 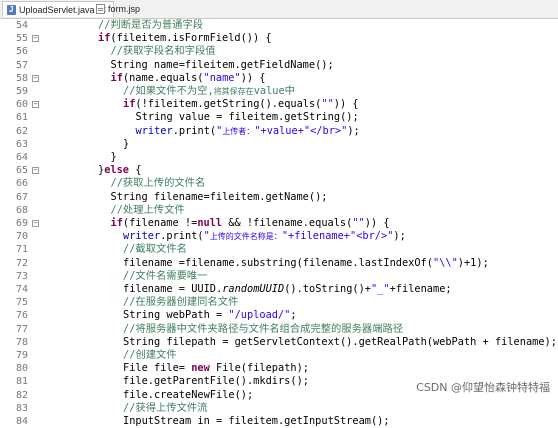 I want to click on code-line: 77 //将服务器中文件夹路径与文件名组合成完整的服务器端路径, so click(x=279, y=329).